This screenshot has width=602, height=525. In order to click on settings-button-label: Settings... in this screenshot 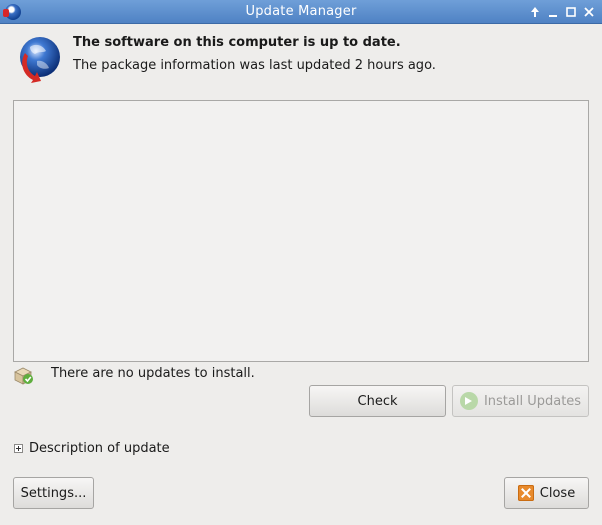, I will do `click(53, 493)`.